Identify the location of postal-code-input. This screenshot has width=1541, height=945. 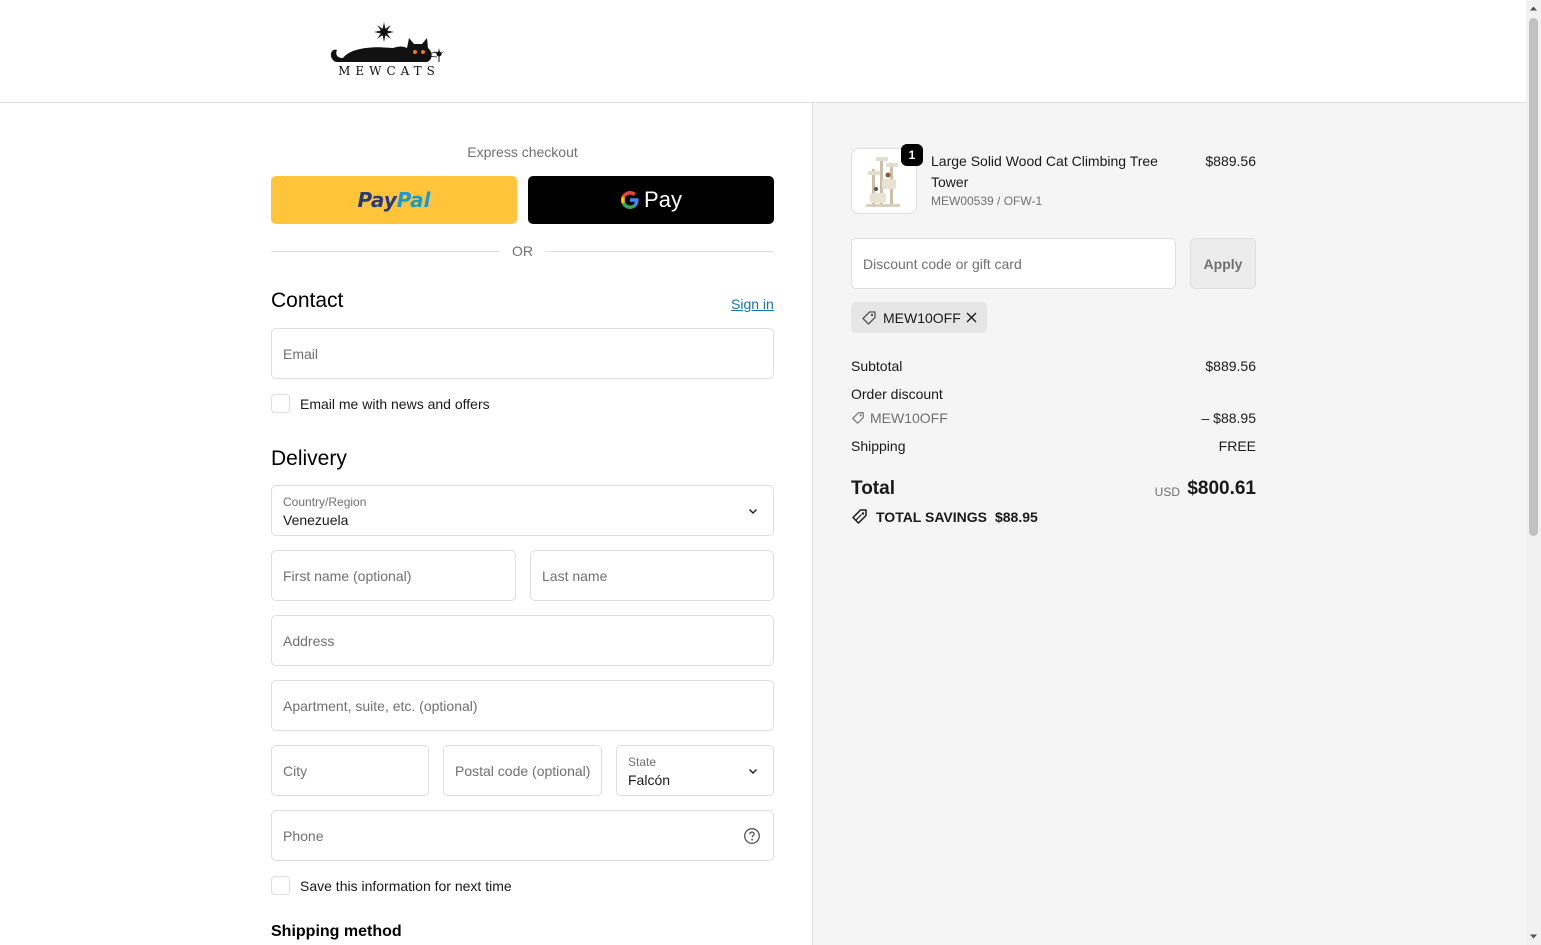
(522, 770).